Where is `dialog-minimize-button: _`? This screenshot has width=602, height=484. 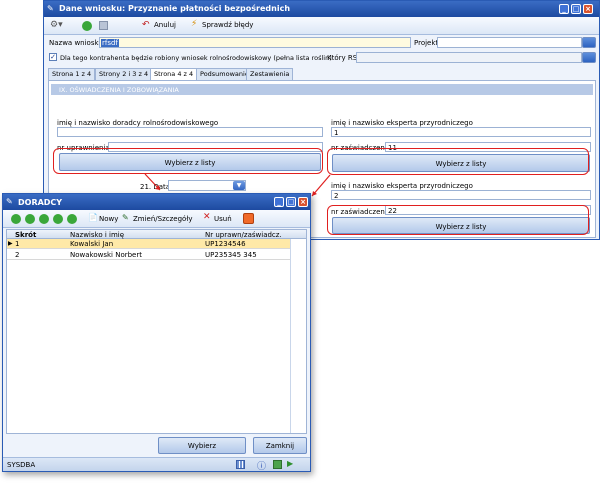
dialog-minimize-button: _ is located at coordinates (279, 202).